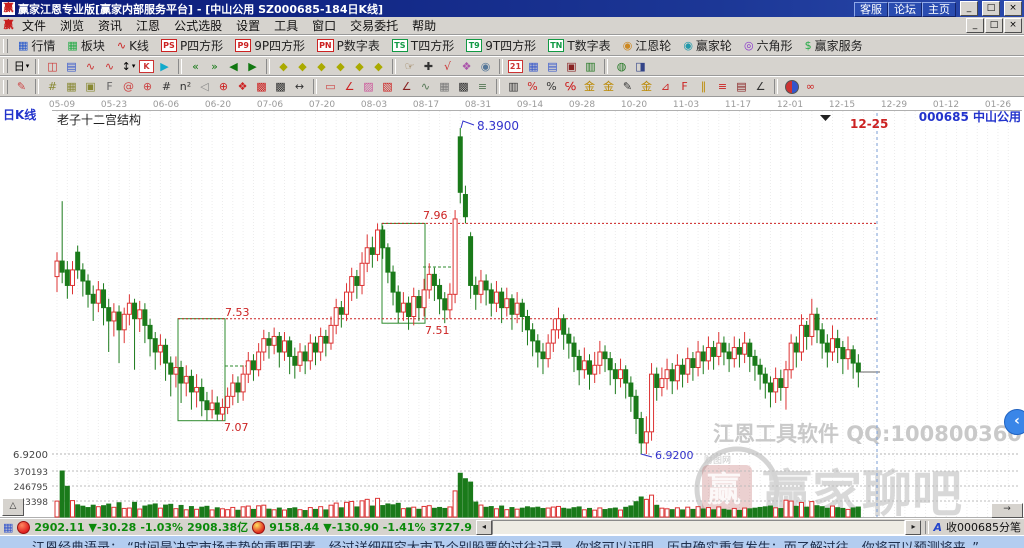 The width and height of the screenshot is (1024, 548). Describe the element at coordinates (52, 86) in the screenshot. I see `time-grid-icon: #` at that location.